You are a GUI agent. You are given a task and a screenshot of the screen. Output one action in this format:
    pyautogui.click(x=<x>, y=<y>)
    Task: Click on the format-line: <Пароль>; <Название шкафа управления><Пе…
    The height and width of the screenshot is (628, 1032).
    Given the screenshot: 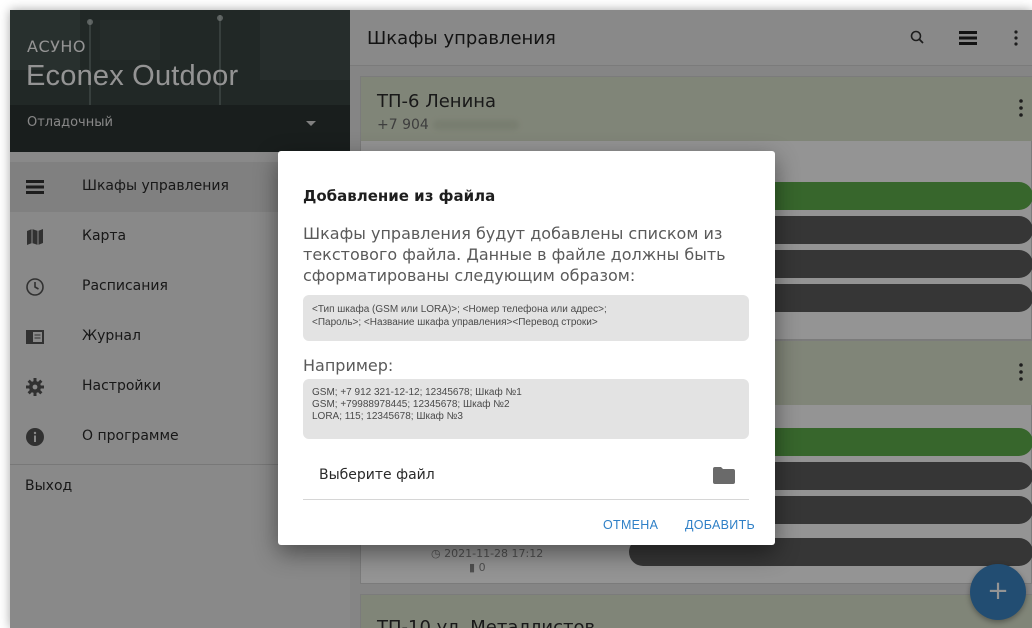 What is the action you would take?
    pyautogui.click(x=455, y=322)
    